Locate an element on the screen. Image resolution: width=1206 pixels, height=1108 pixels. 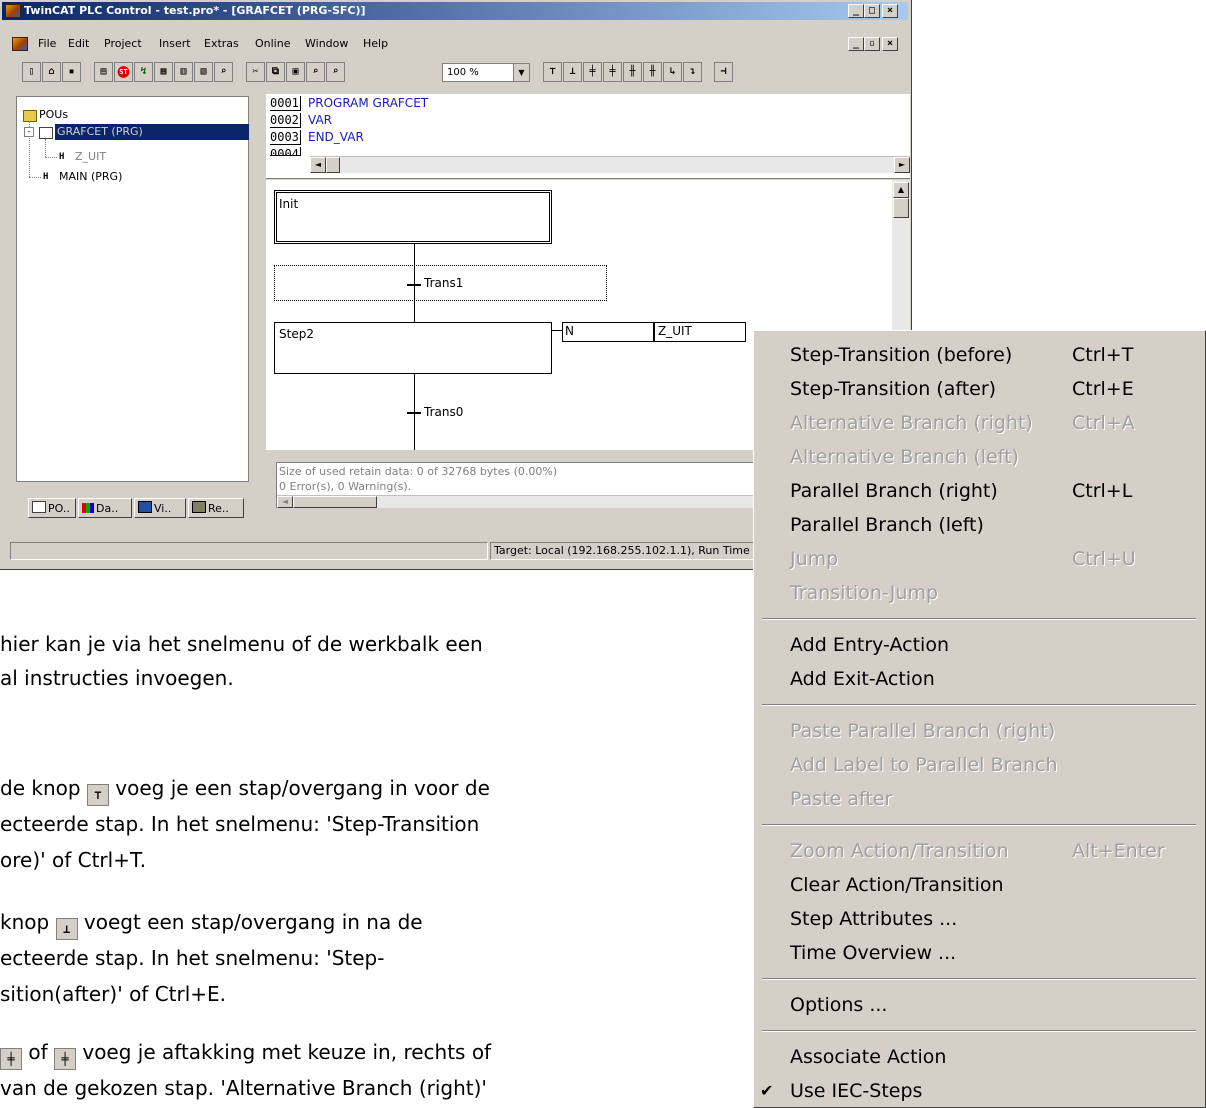
step-transition-after-icon: ⊥ is located at coordinates (572, 72).